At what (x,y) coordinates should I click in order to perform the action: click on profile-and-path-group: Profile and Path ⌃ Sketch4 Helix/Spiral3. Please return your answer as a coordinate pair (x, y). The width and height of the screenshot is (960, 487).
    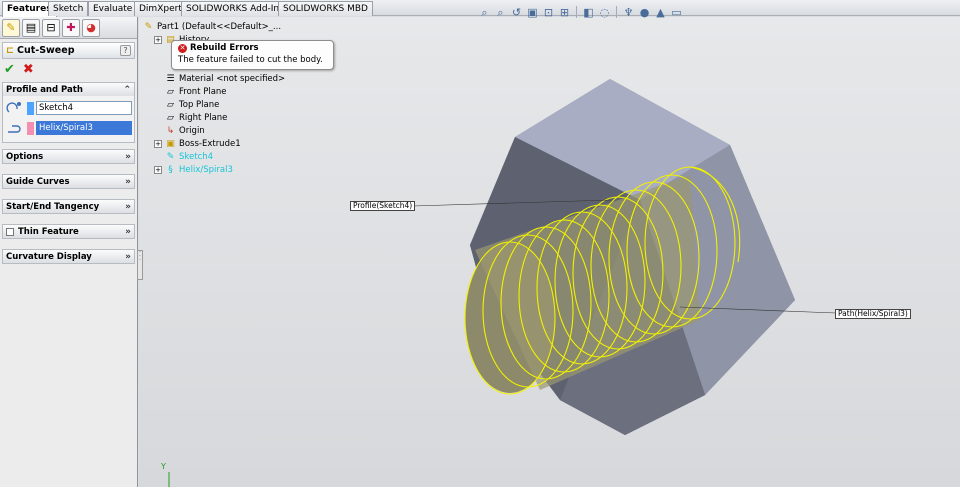
    Looking at the image, I should click on (68, 112).